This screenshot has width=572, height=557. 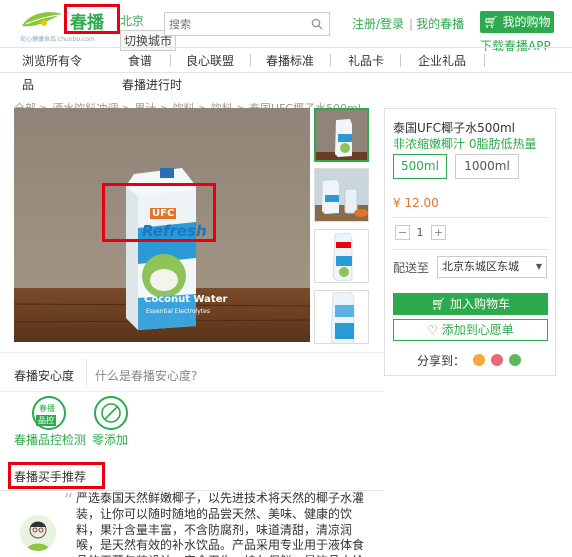 I want to click on spec-option-1000ml: 1000ml, so click(x=487, y=166).